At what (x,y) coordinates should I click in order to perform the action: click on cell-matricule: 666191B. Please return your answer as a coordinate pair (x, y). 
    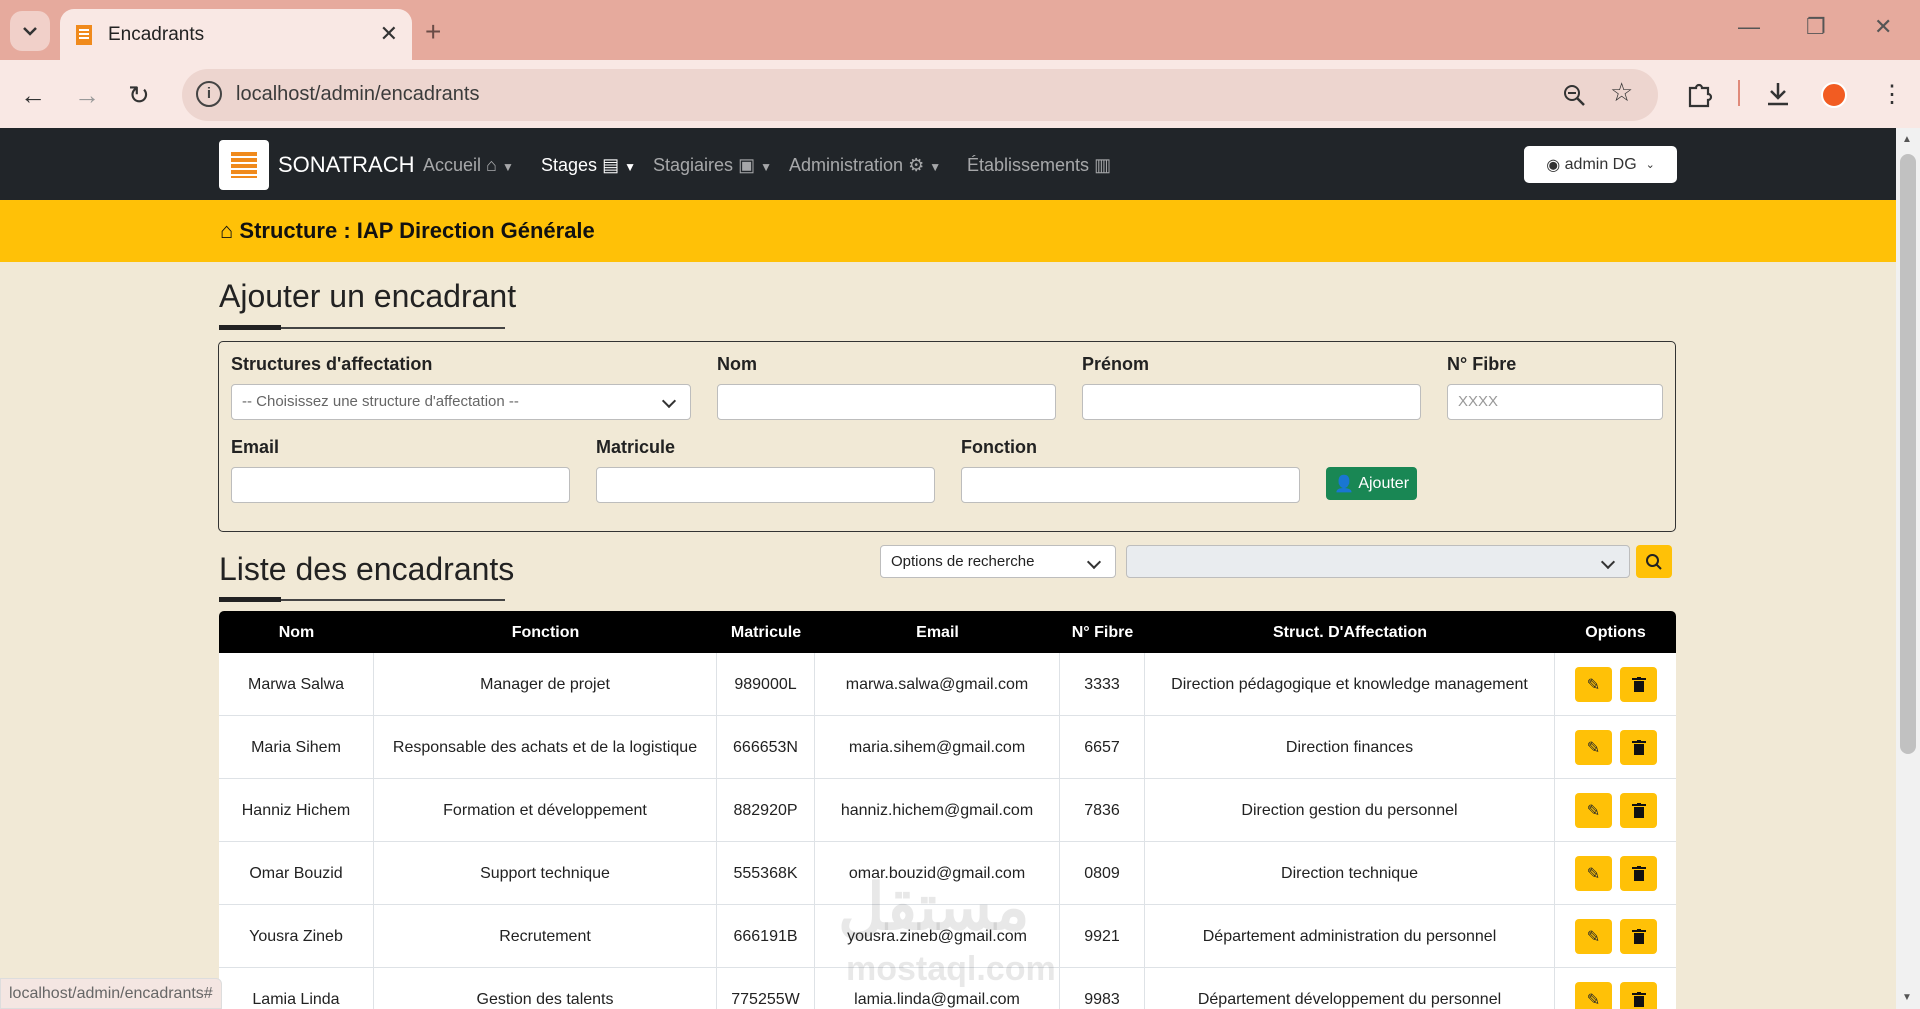
    Looking at the image, I should click on (766, 936).